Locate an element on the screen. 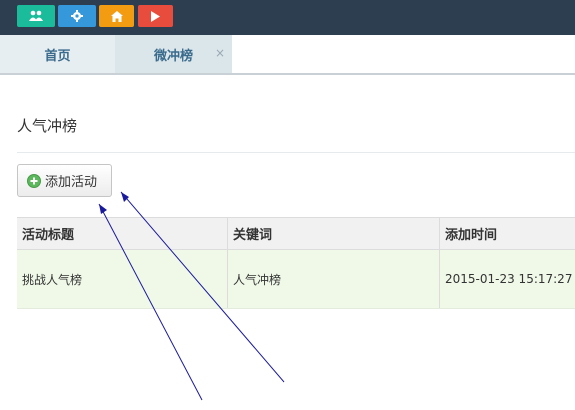 Image resolution: width=575 pixels, height=410 pixels. cell-keyword: 人气冲榜 is located at coordinates (333, 279).